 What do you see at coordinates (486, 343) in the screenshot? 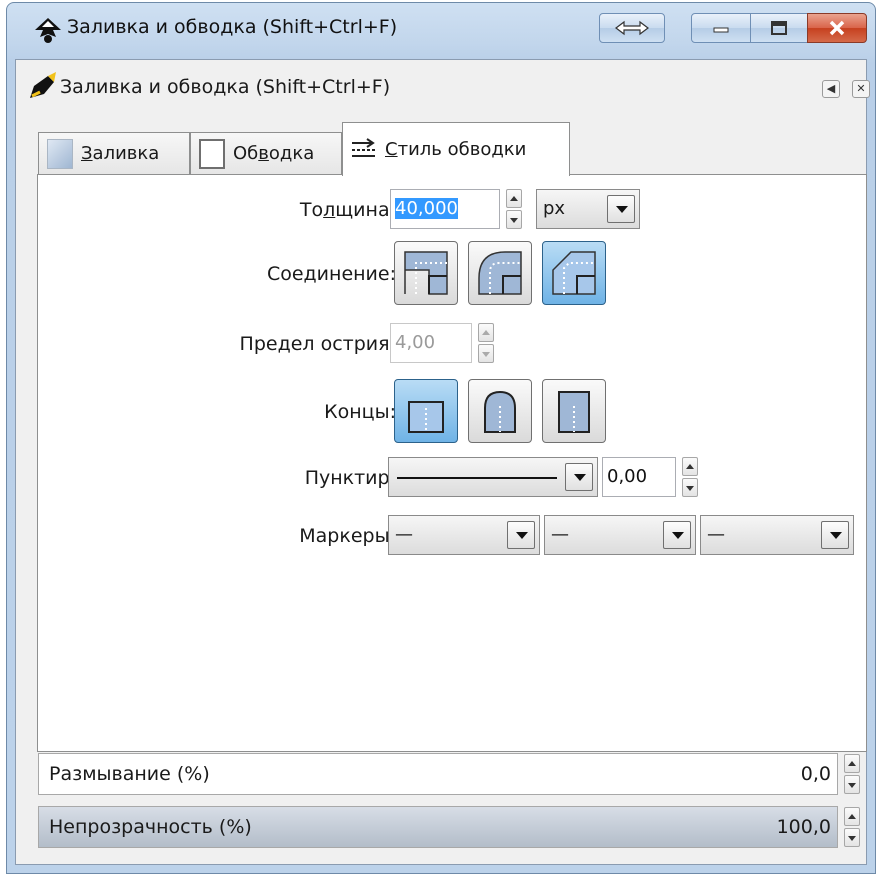
I see `miter-limit-spinner` at bounding box center [486, 343].